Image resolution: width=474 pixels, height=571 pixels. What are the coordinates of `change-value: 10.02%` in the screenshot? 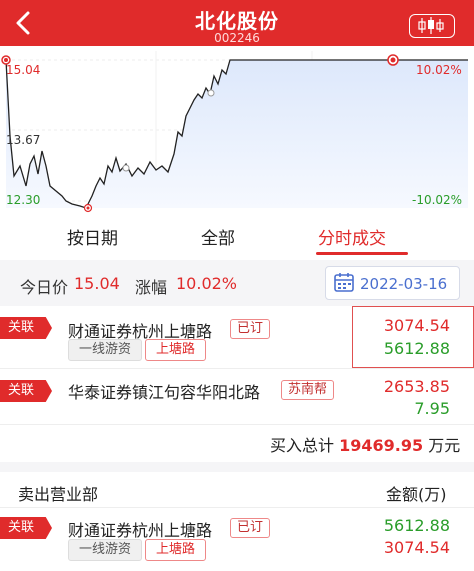 It's located at (207, 283).